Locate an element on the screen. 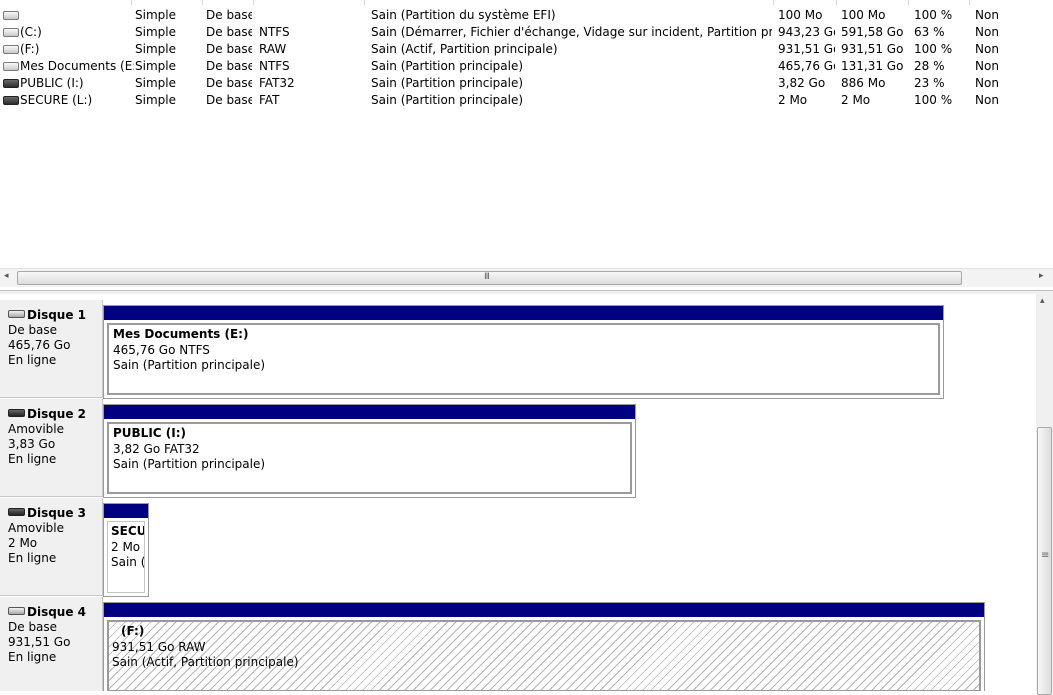 The height and width of the screenshot is (695, 1053). disk-info: Disque 1 De base 465,76 Go En ligne is located at coordinates (51, 349).